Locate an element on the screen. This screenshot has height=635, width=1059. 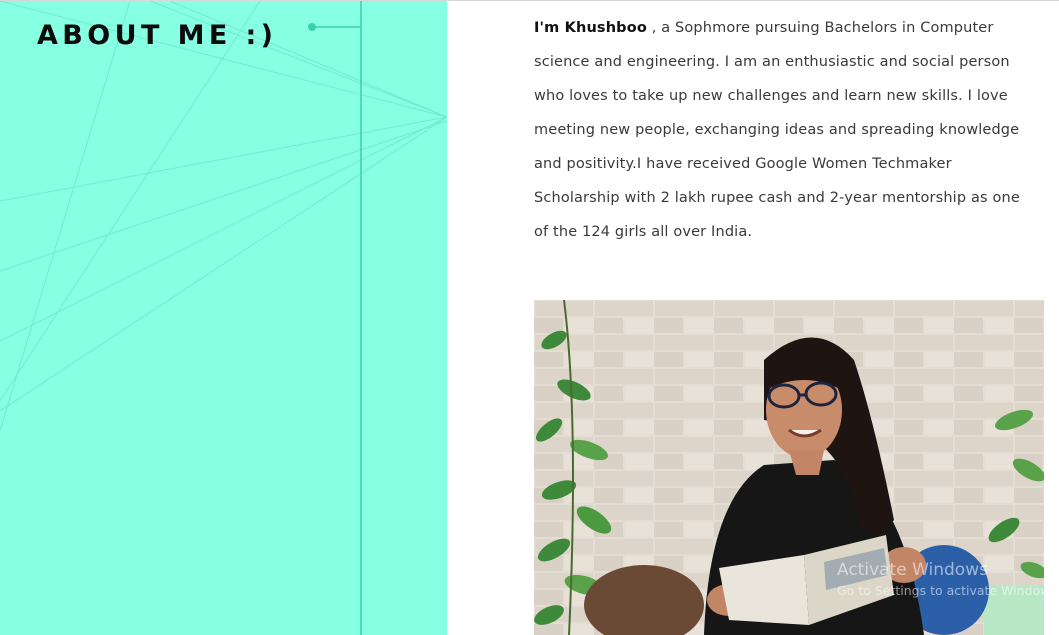
watermark-line-2: Go to Settings to activate Windows. is located at coordinates (948, 590).